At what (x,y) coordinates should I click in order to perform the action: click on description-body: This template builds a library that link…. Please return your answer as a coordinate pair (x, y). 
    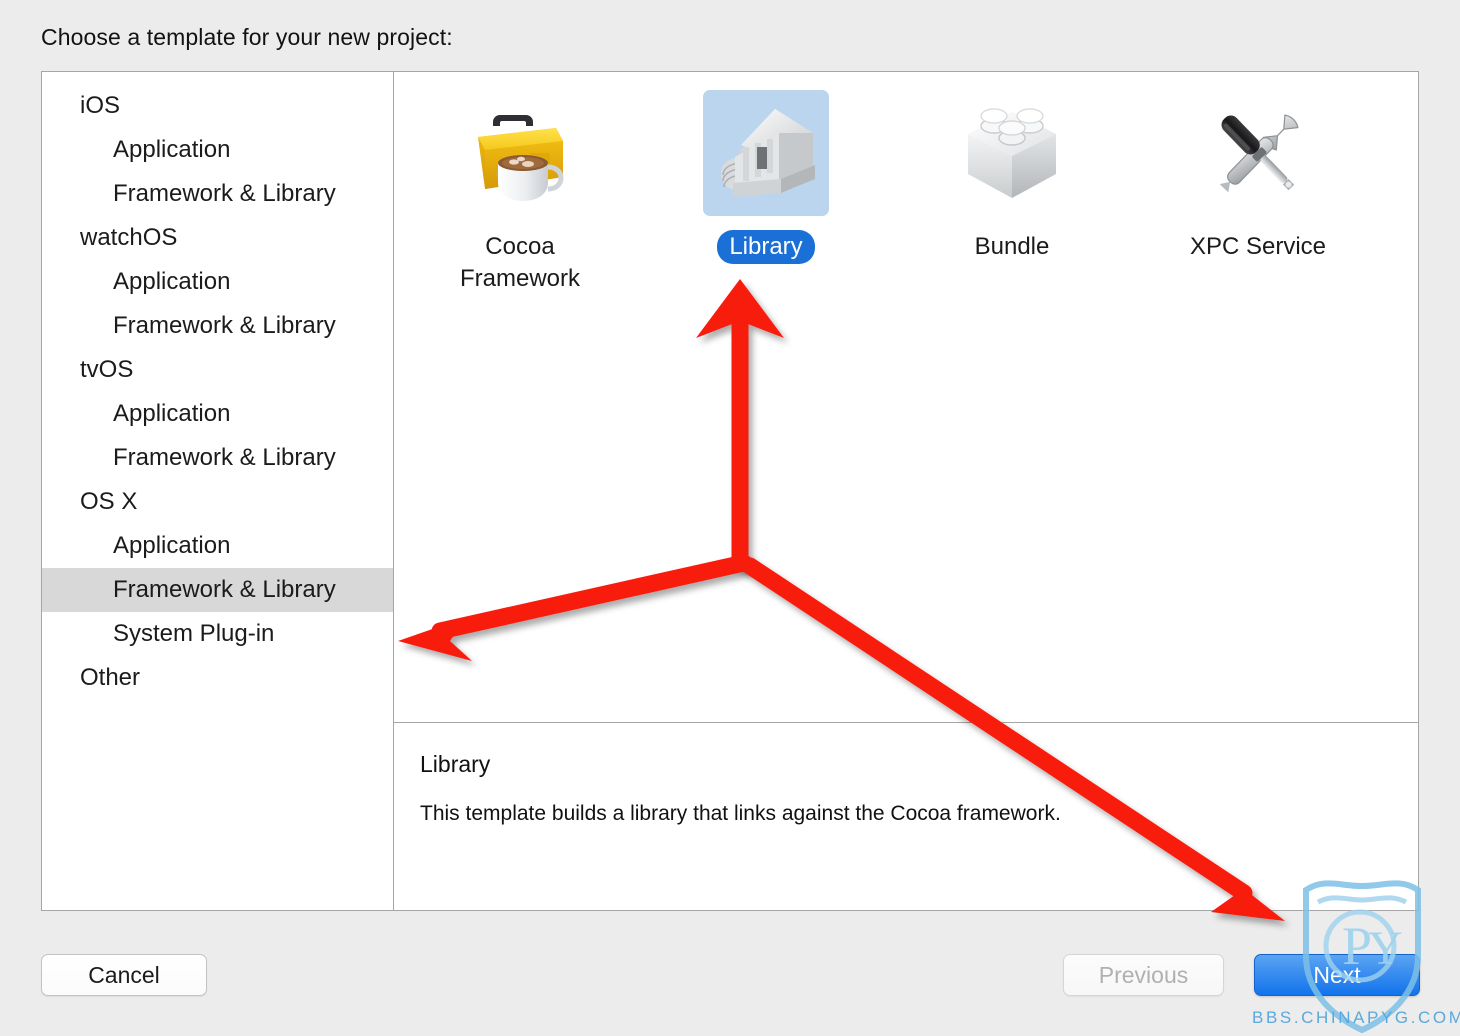
    Looking at the image, I should click on (740, 813).